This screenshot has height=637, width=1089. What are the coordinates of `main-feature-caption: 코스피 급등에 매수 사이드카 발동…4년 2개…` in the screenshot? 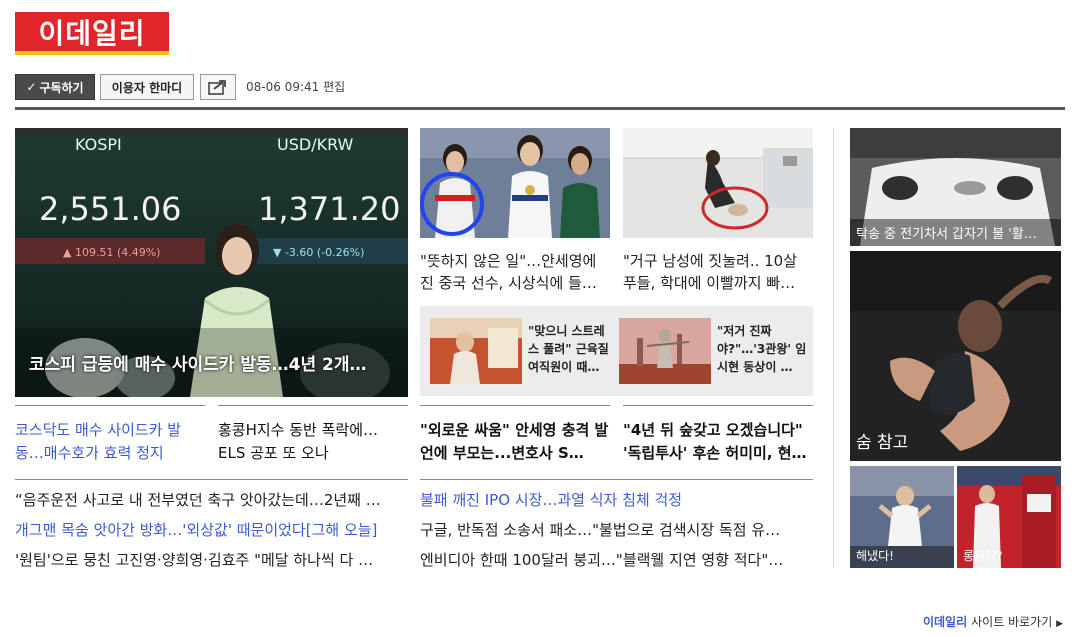 It's located at (198, 365).